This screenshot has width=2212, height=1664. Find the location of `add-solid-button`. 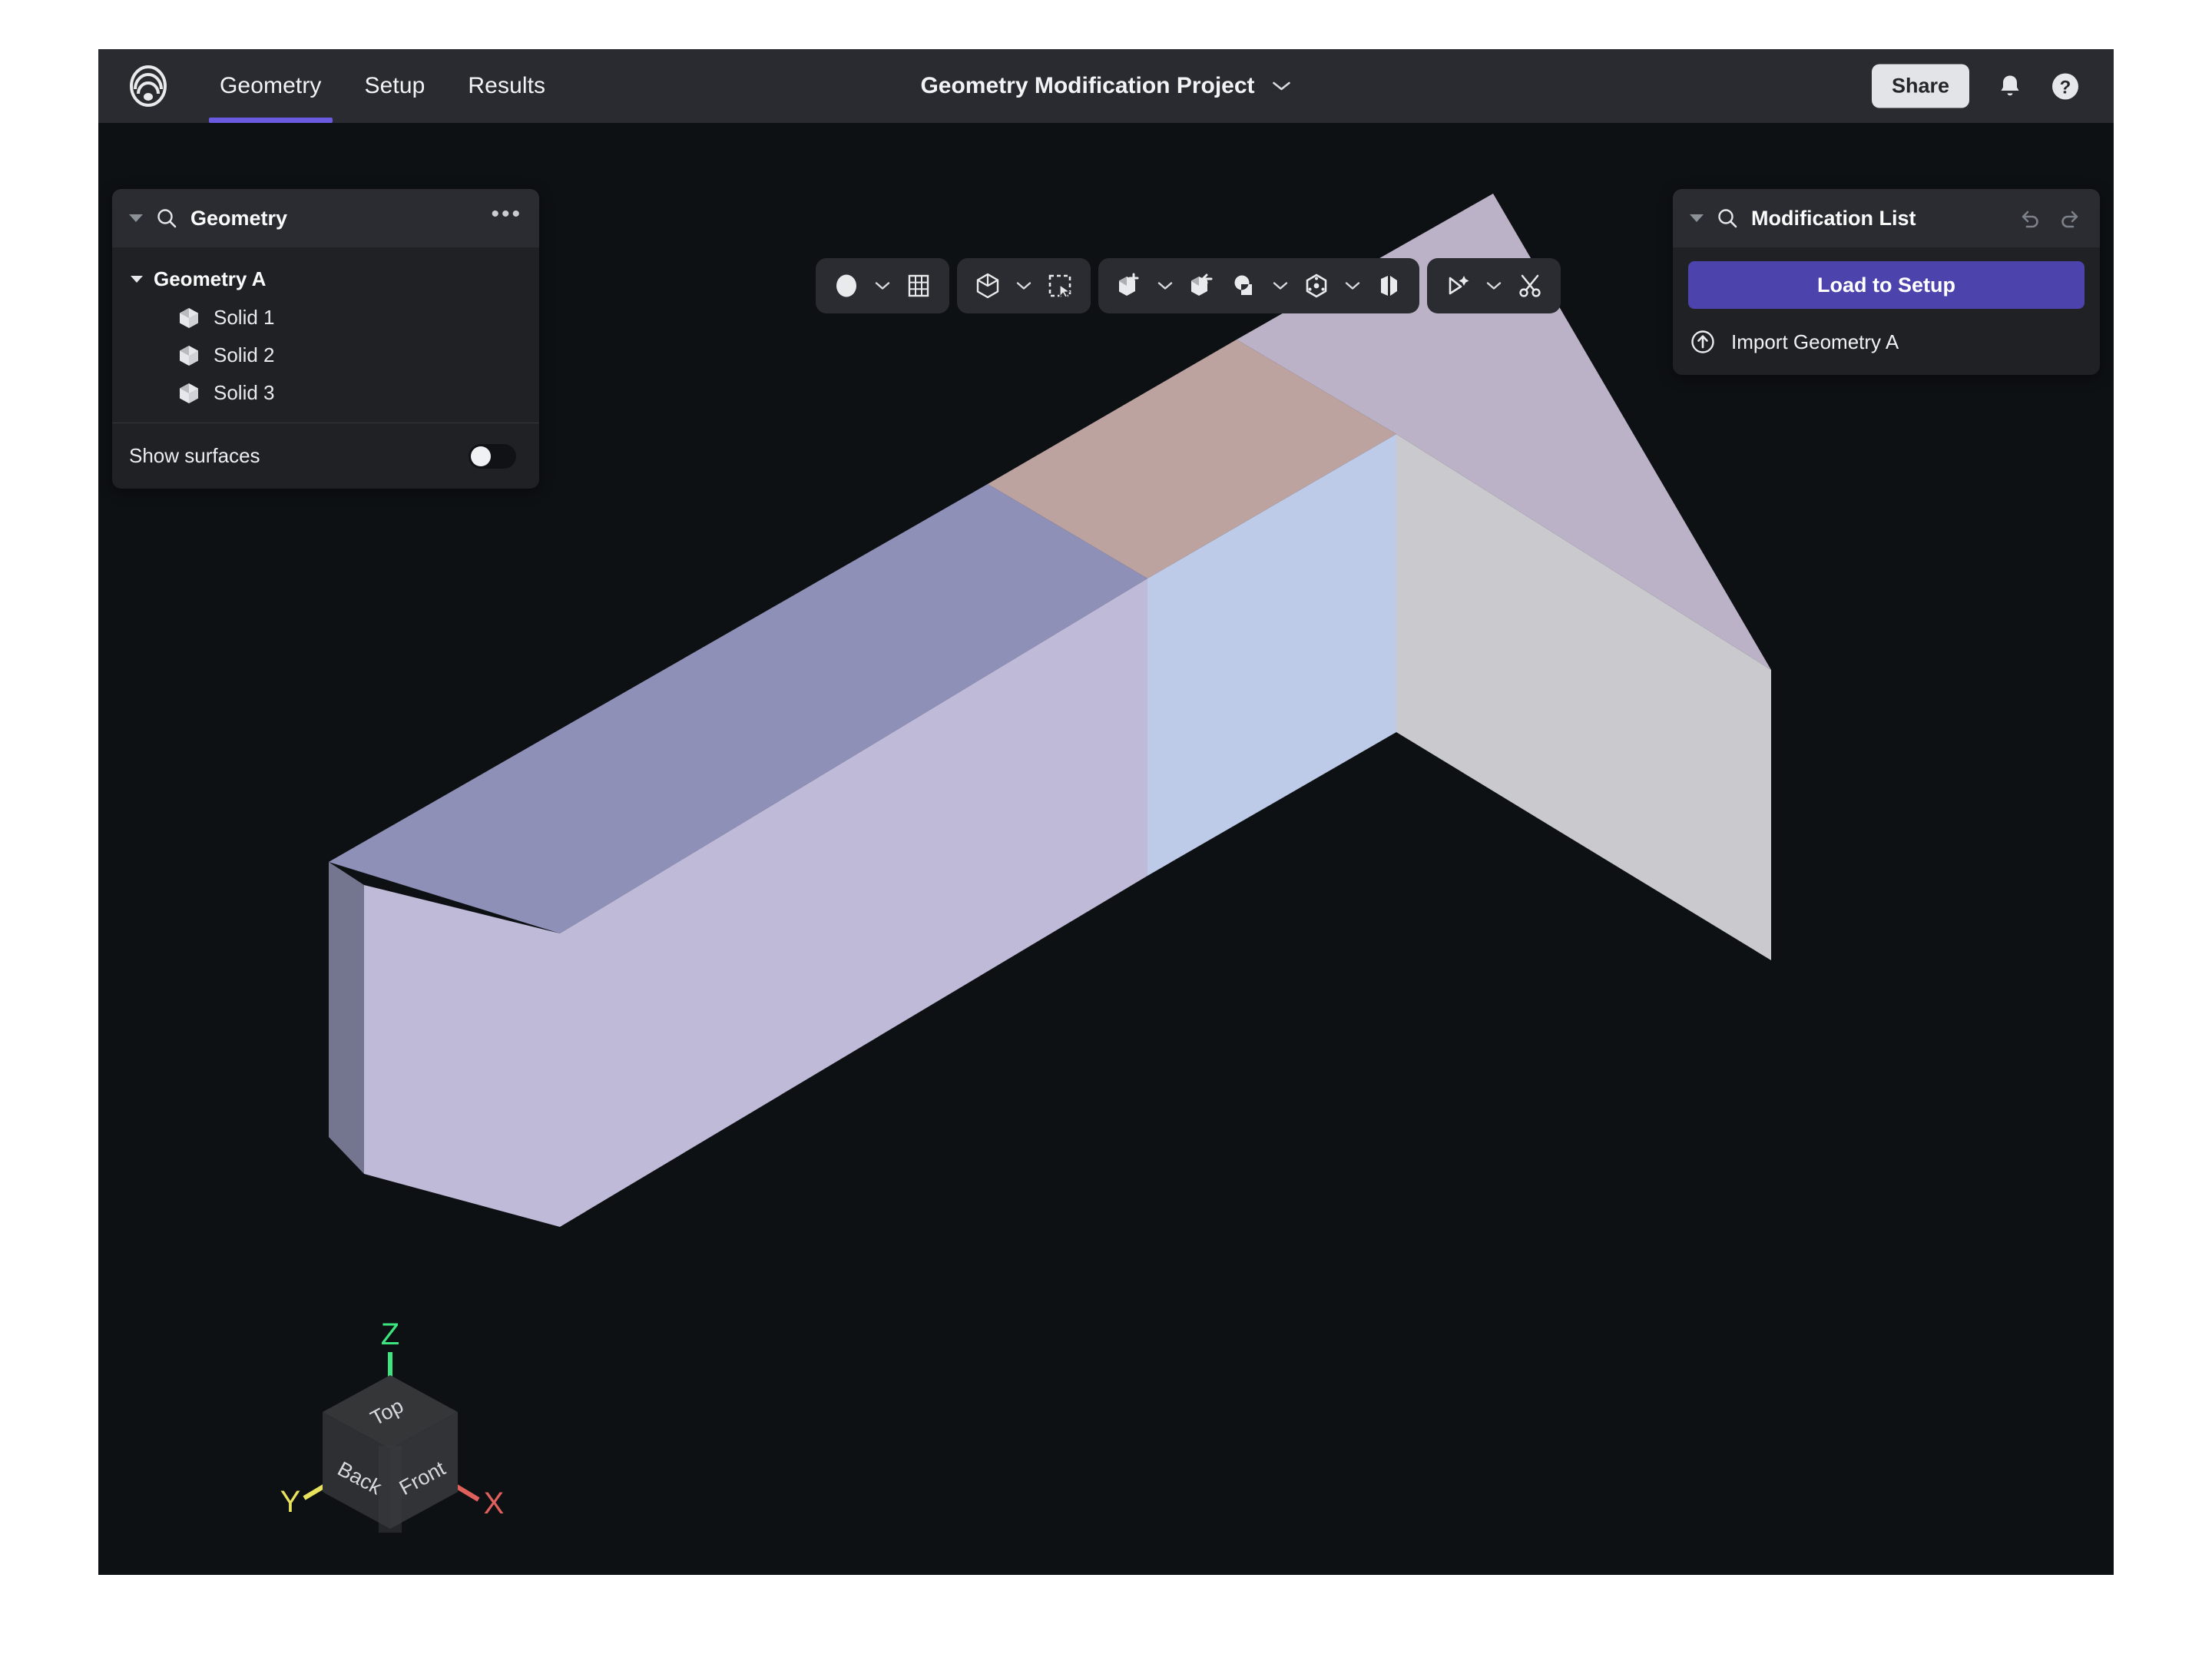

add-solid-button is located at coordinates (1129, 285).